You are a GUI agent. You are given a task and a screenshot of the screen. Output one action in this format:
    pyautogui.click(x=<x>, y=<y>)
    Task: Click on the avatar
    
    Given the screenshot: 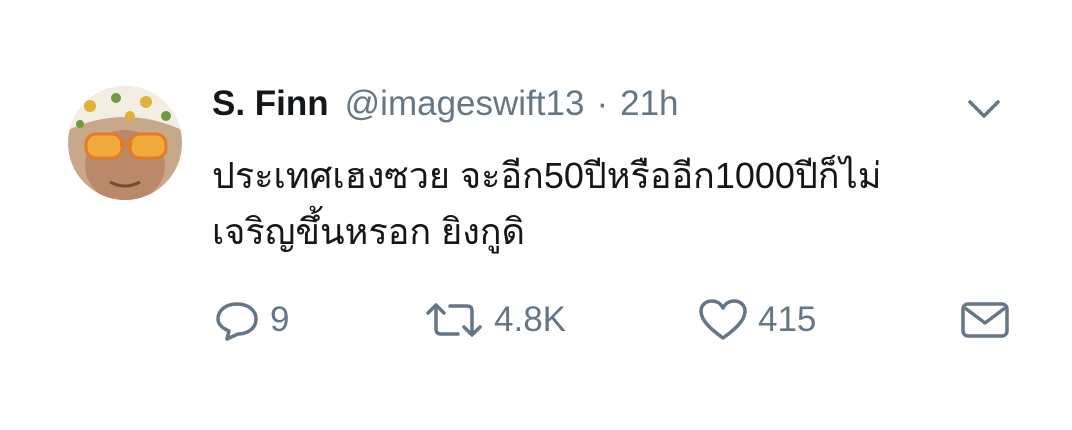 What is the action you would take?
    pyautogui.click(x=125, y=143)
    